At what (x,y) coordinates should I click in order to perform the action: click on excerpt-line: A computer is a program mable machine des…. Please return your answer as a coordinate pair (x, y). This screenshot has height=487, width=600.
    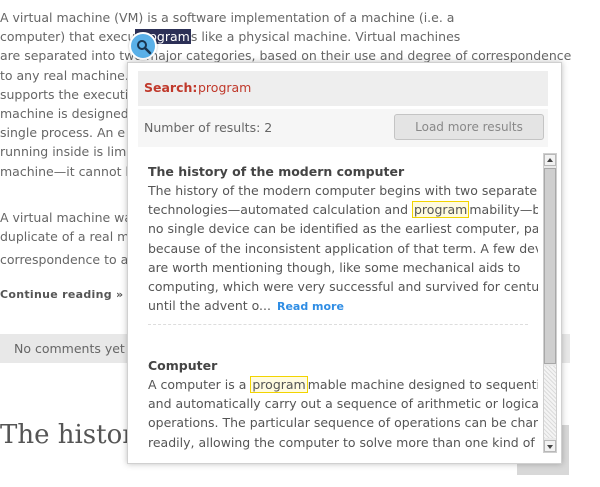
    Looking at the image, I should click on (343, 384).